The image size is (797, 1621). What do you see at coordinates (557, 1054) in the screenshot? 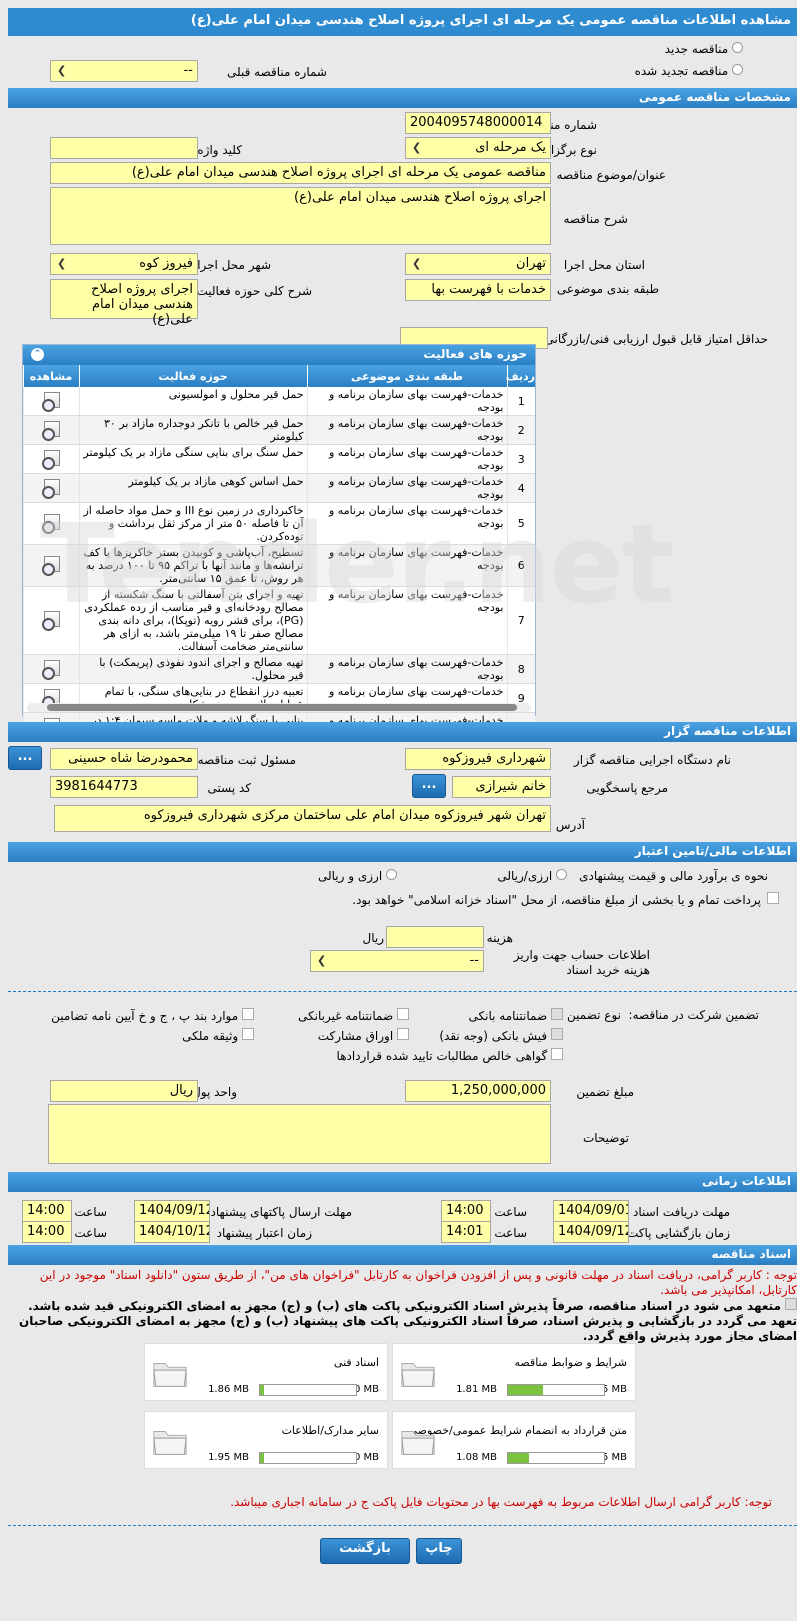
I see `gtype-receivables-checkbox` at bounding box center [557, 1054].